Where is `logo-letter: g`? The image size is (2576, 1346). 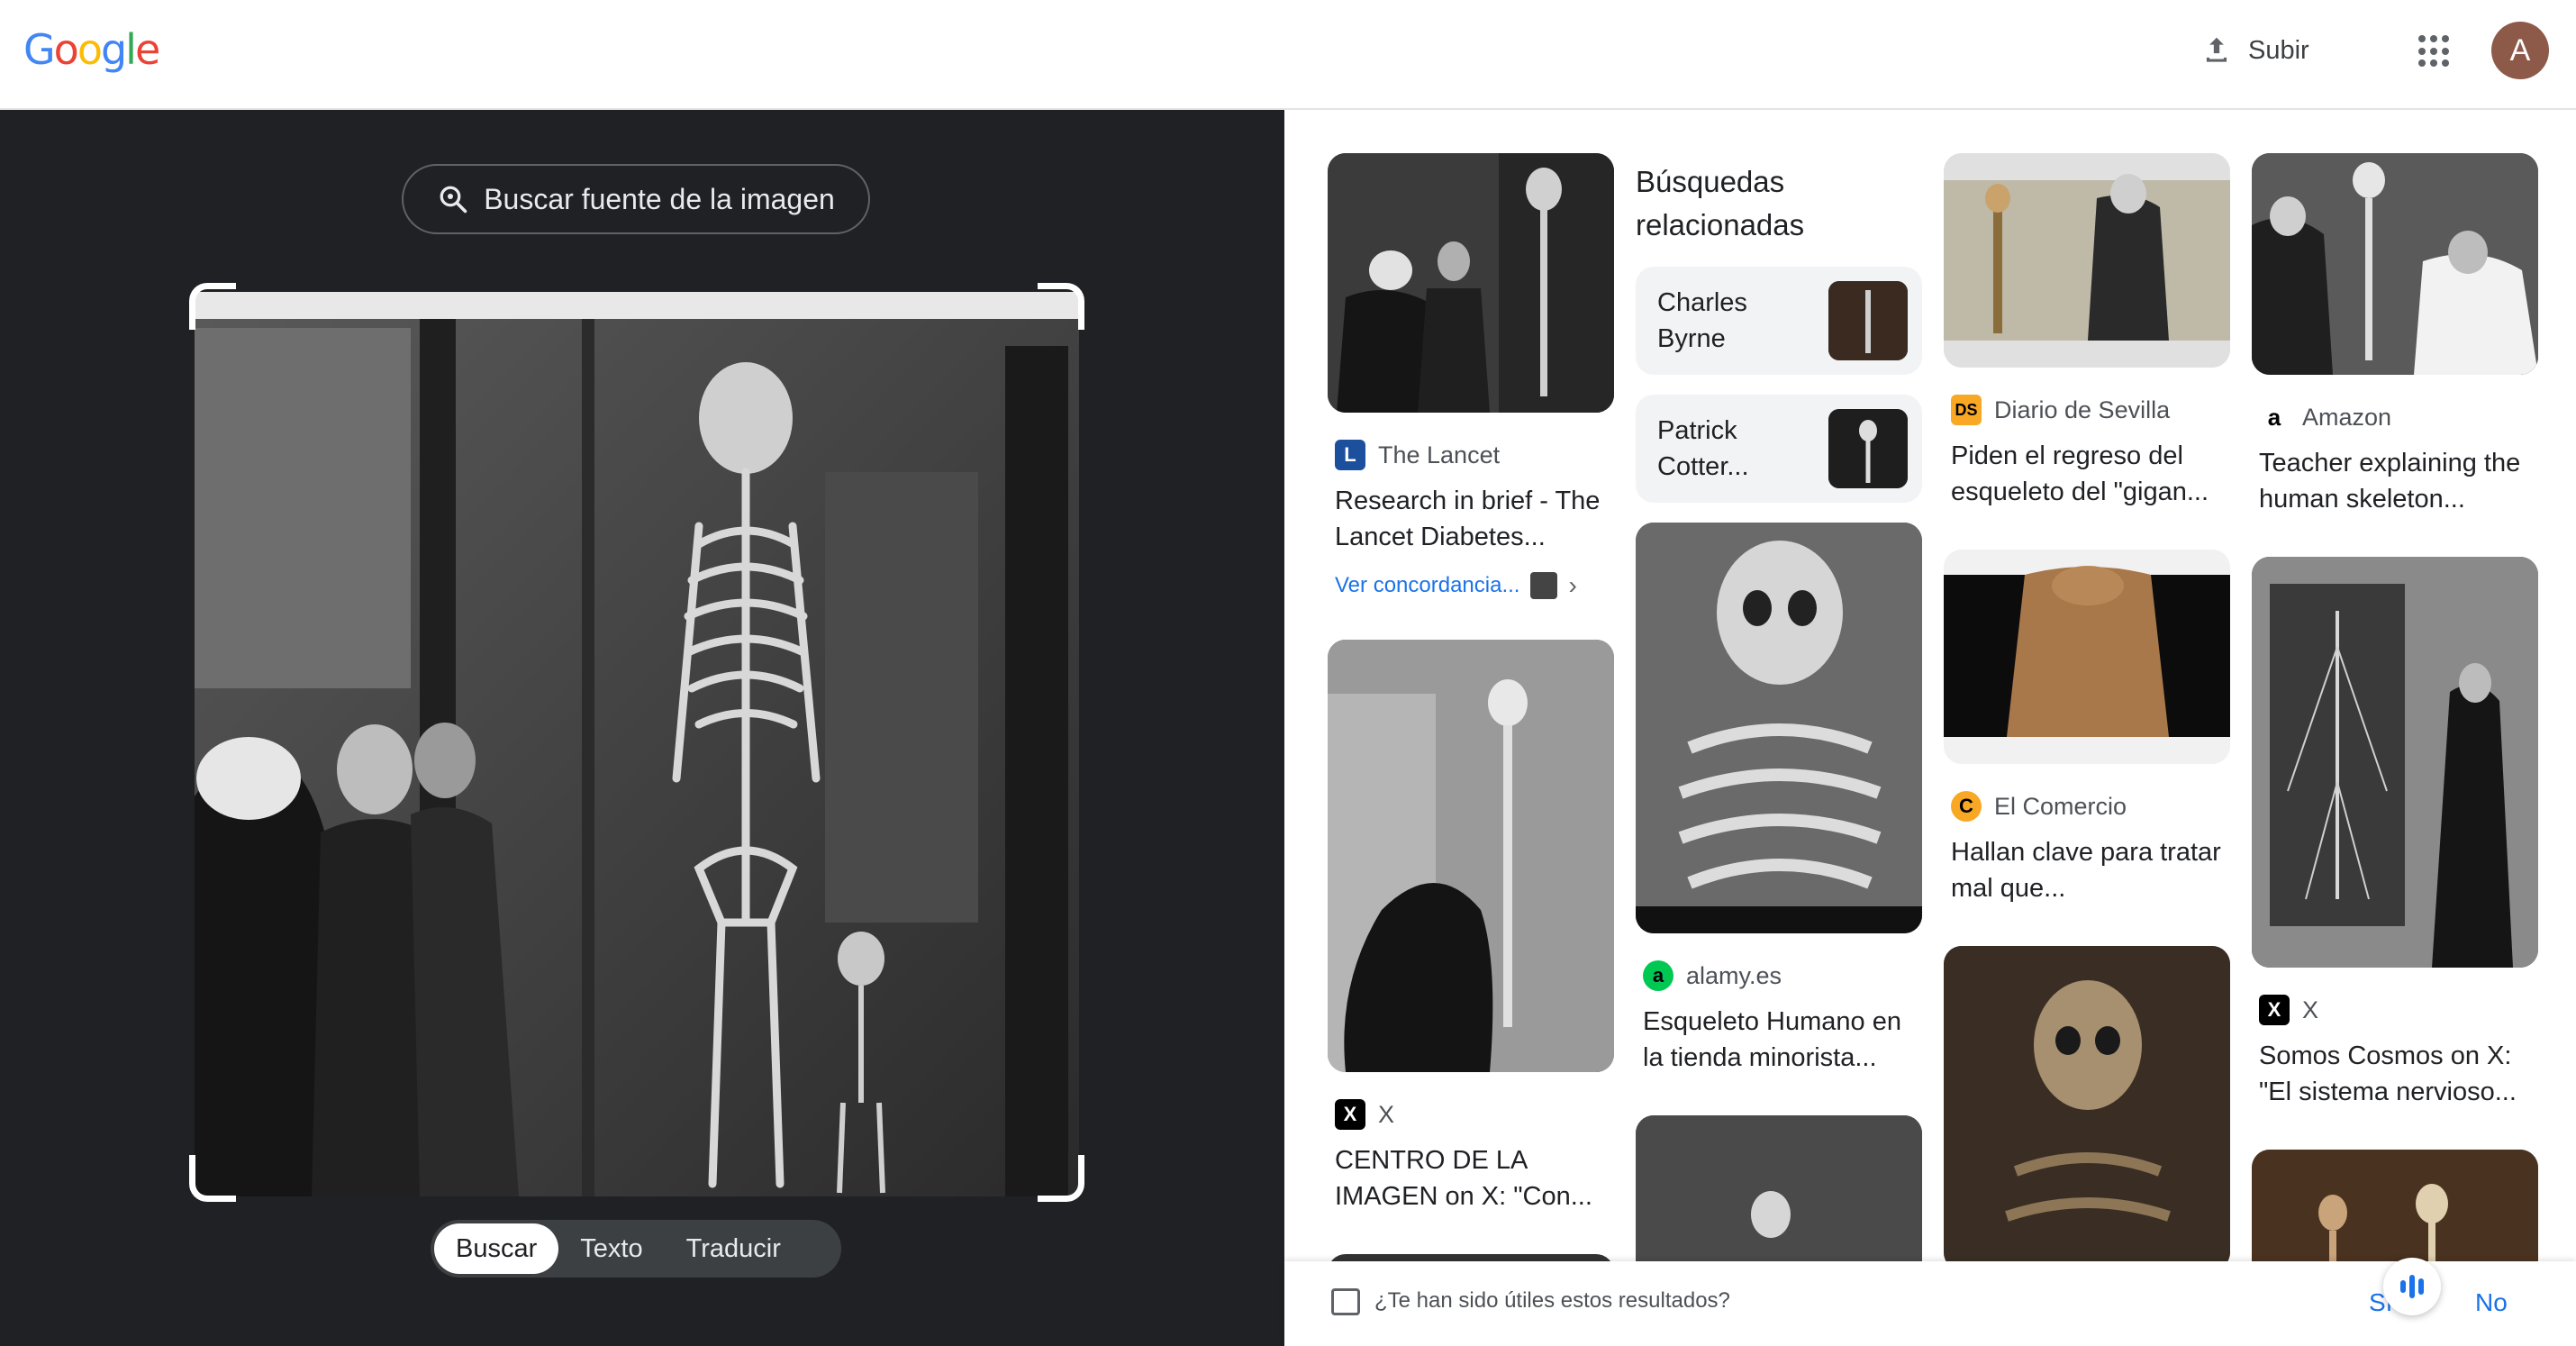 logo-letter: g is located at coordinates (113, 50).